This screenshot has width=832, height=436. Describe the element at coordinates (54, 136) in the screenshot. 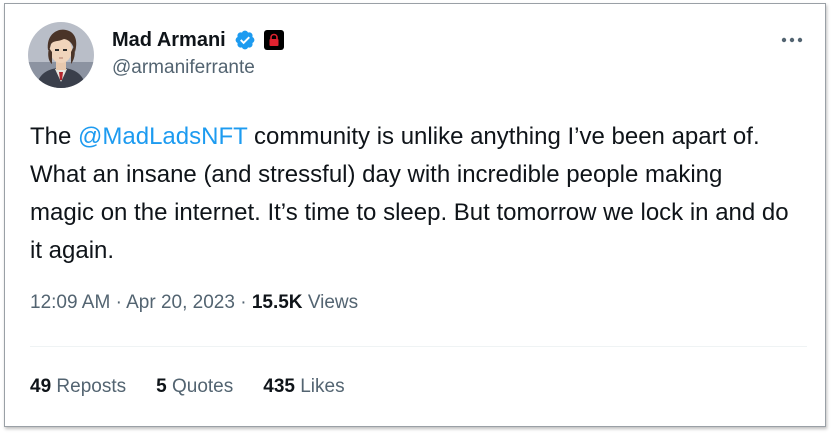

I see `tweet-text-before: The` at that location.